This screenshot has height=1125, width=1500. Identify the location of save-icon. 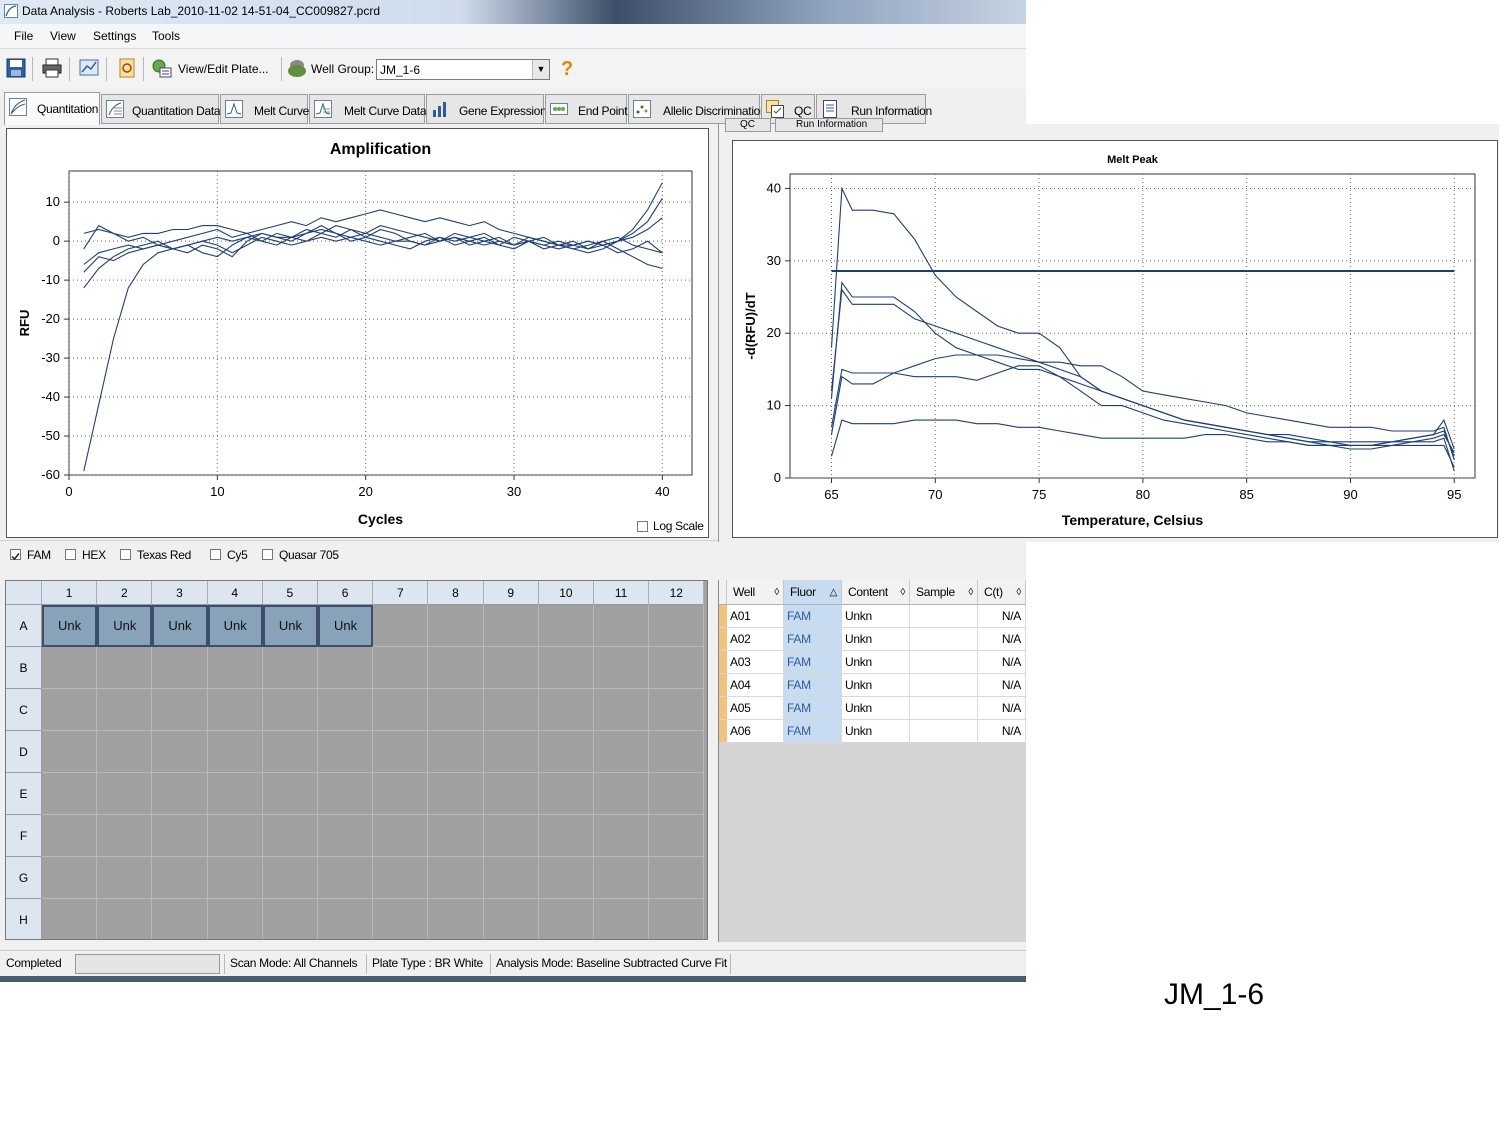
(16, 68).